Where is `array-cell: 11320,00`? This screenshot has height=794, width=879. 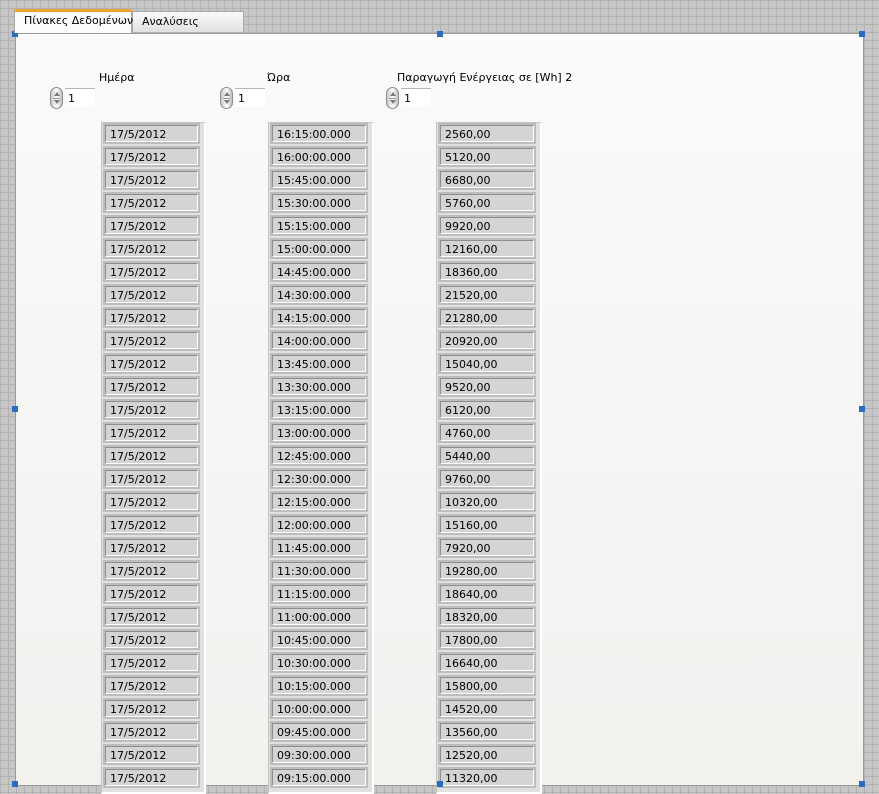 array-cell: 11320,00 is located at coordinates (487, 777).